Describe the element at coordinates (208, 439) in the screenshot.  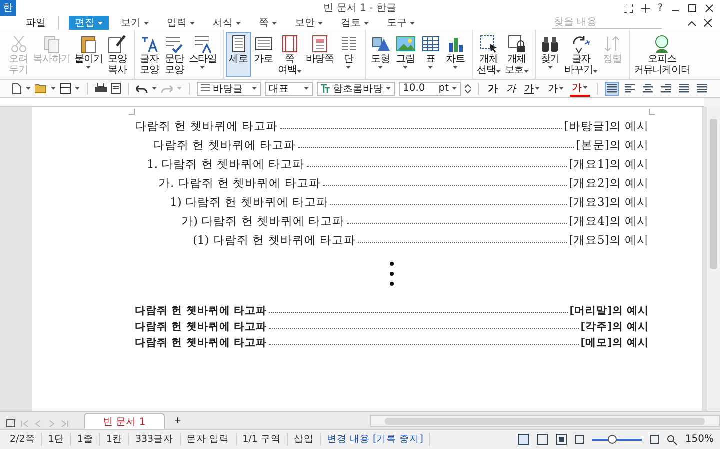
I see `status-item: 문자 입력` at that location.